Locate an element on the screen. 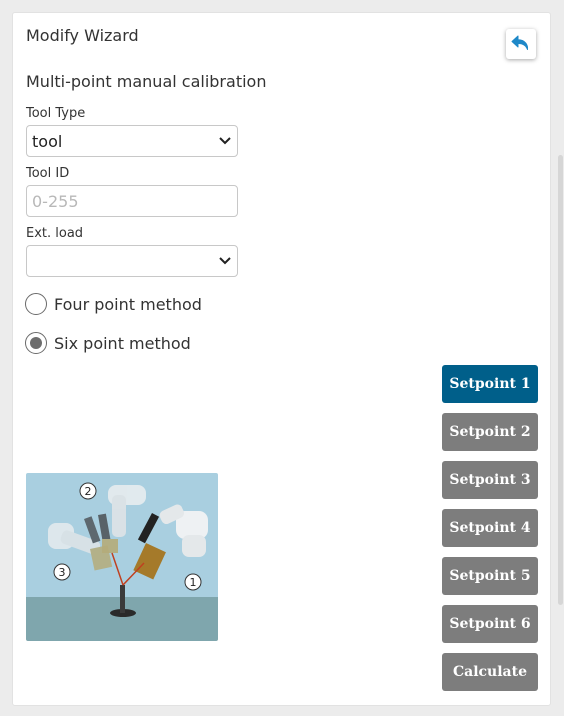 This screenshot has width=564, height=716. scrollbar-track is located at coordinates (560, 358).